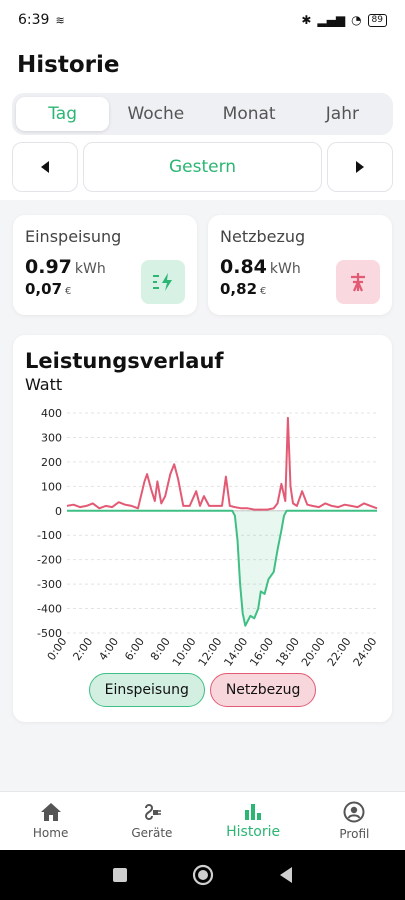 The height and width of the screenshot is (900, 405). What do you see at coordinates (285, 269) in the screenshot?
I see `grid-kwh-unit: kWh` at bounding box center [285, 269].